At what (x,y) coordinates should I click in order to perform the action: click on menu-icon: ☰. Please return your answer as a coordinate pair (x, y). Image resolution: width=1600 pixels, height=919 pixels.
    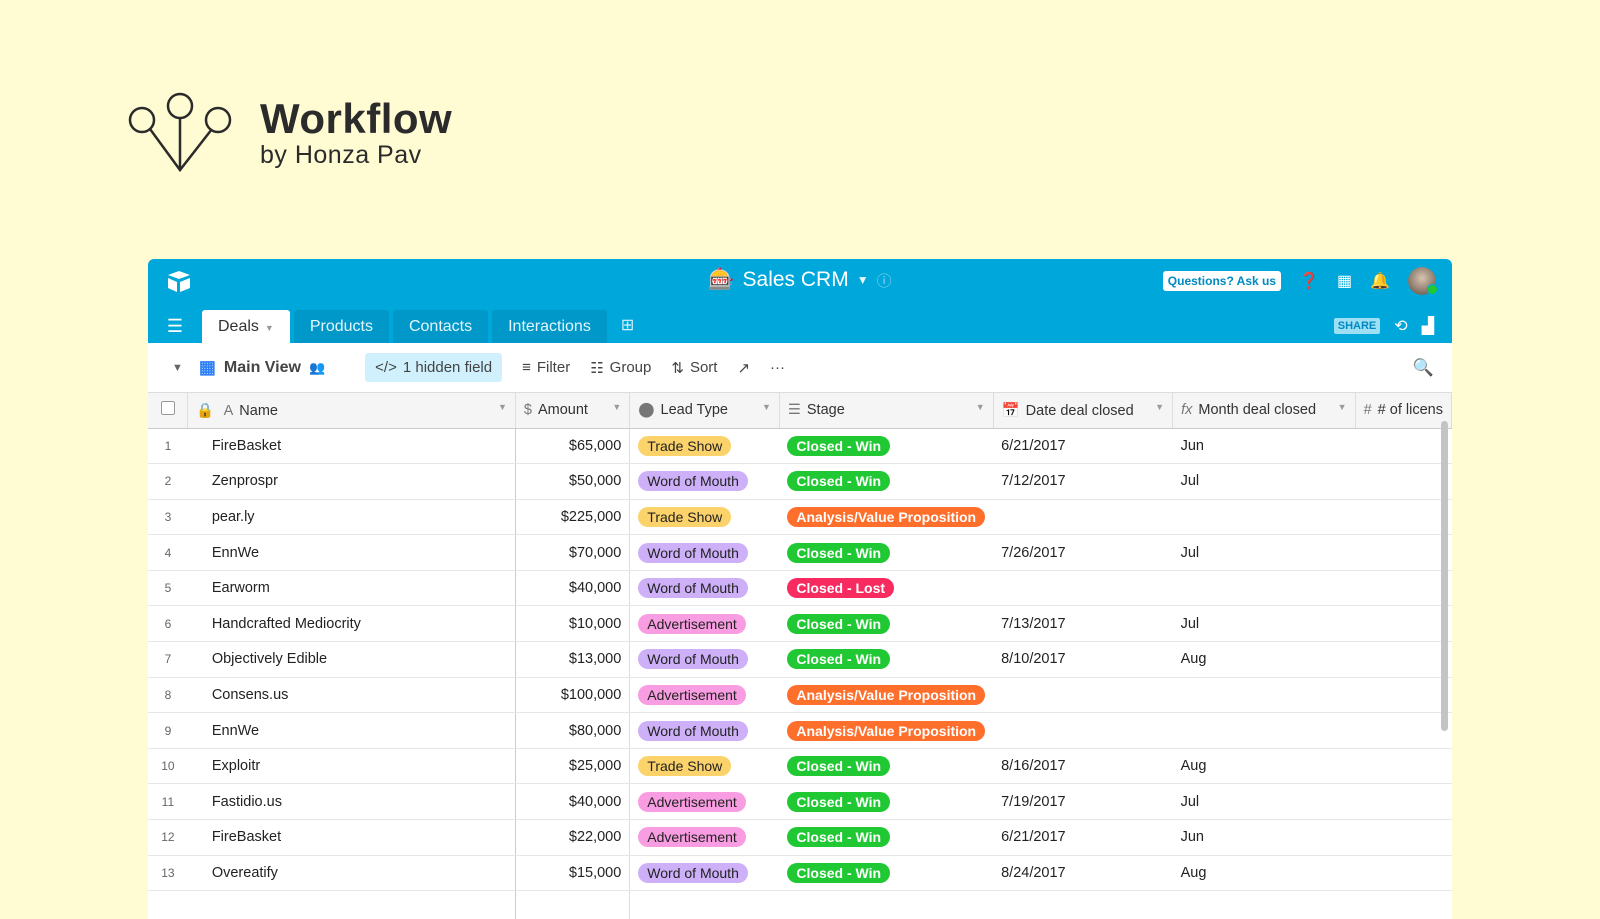
    Looking at the image, I should click on (175, 329).